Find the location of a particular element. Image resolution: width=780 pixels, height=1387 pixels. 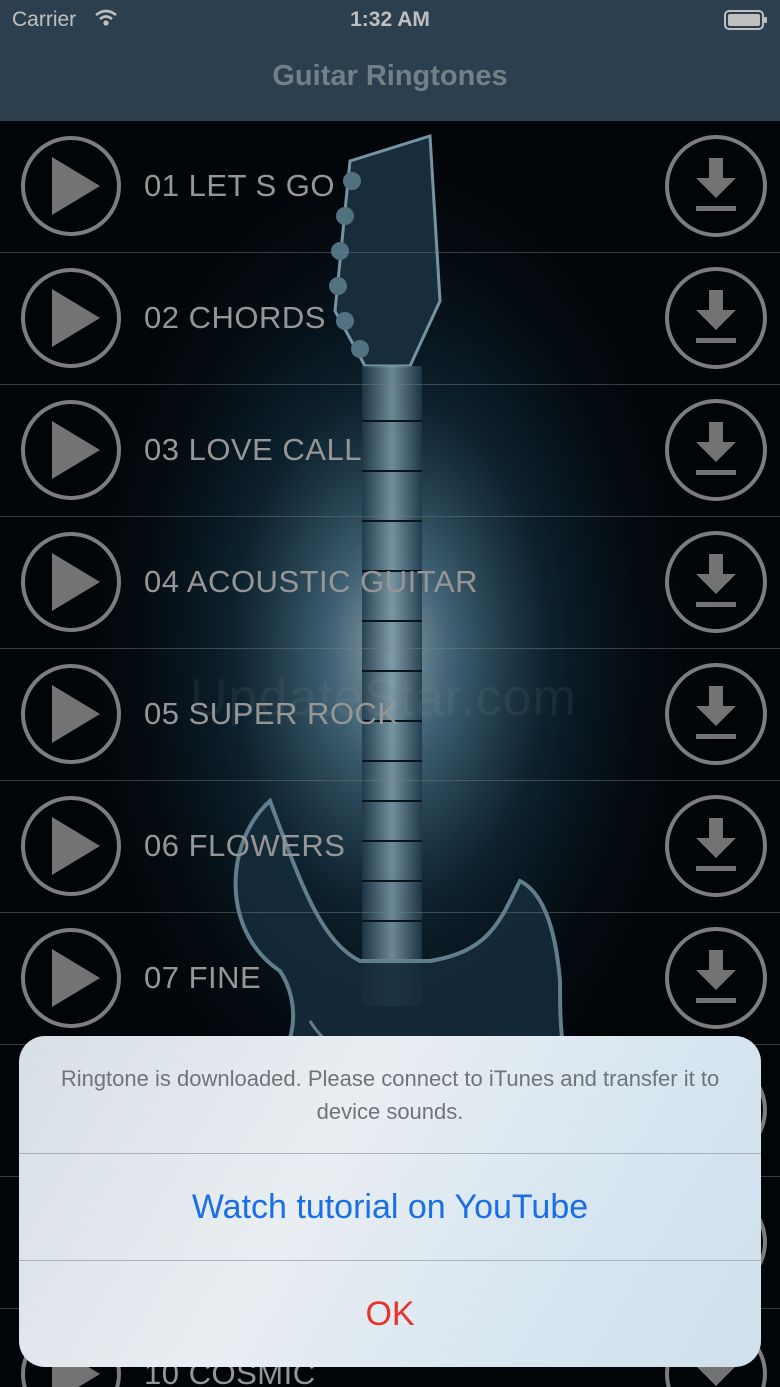

ok-button: OK is located at coordinates (390, 1314).